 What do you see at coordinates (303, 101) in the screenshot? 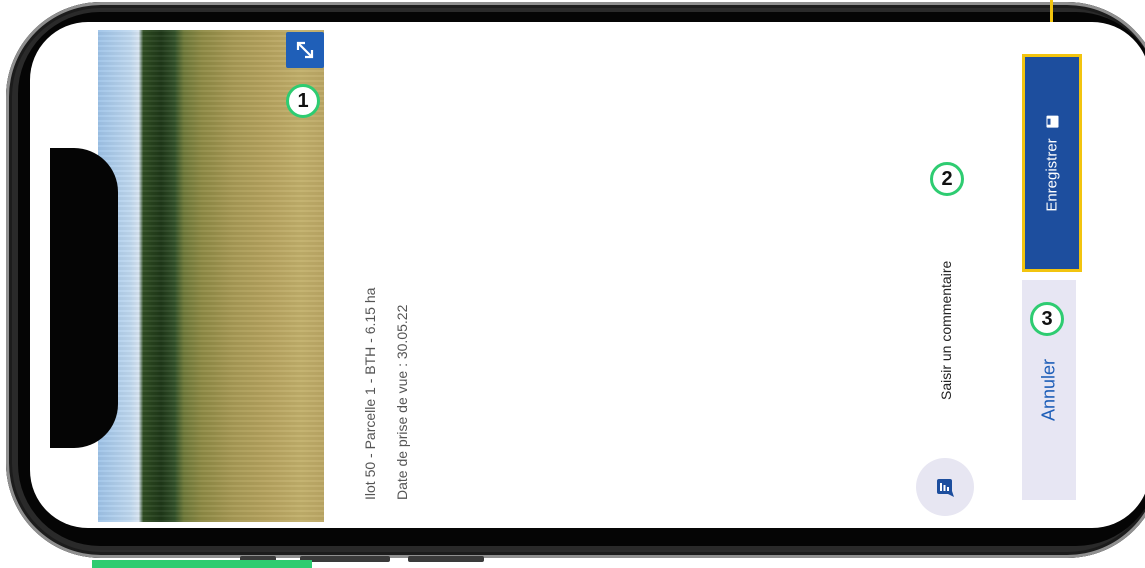
I see `step-badge-1: 1` at bounding box center [303, 101].